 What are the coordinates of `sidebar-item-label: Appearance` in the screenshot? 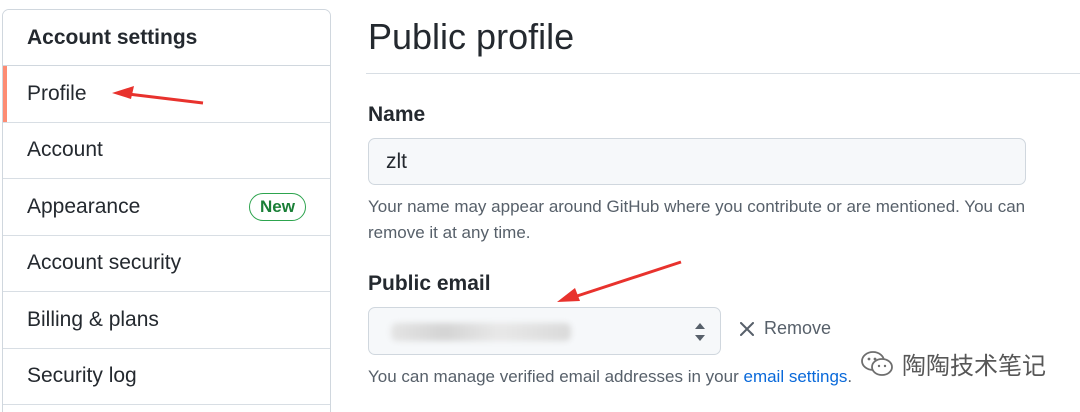 It's located at (84, 206).